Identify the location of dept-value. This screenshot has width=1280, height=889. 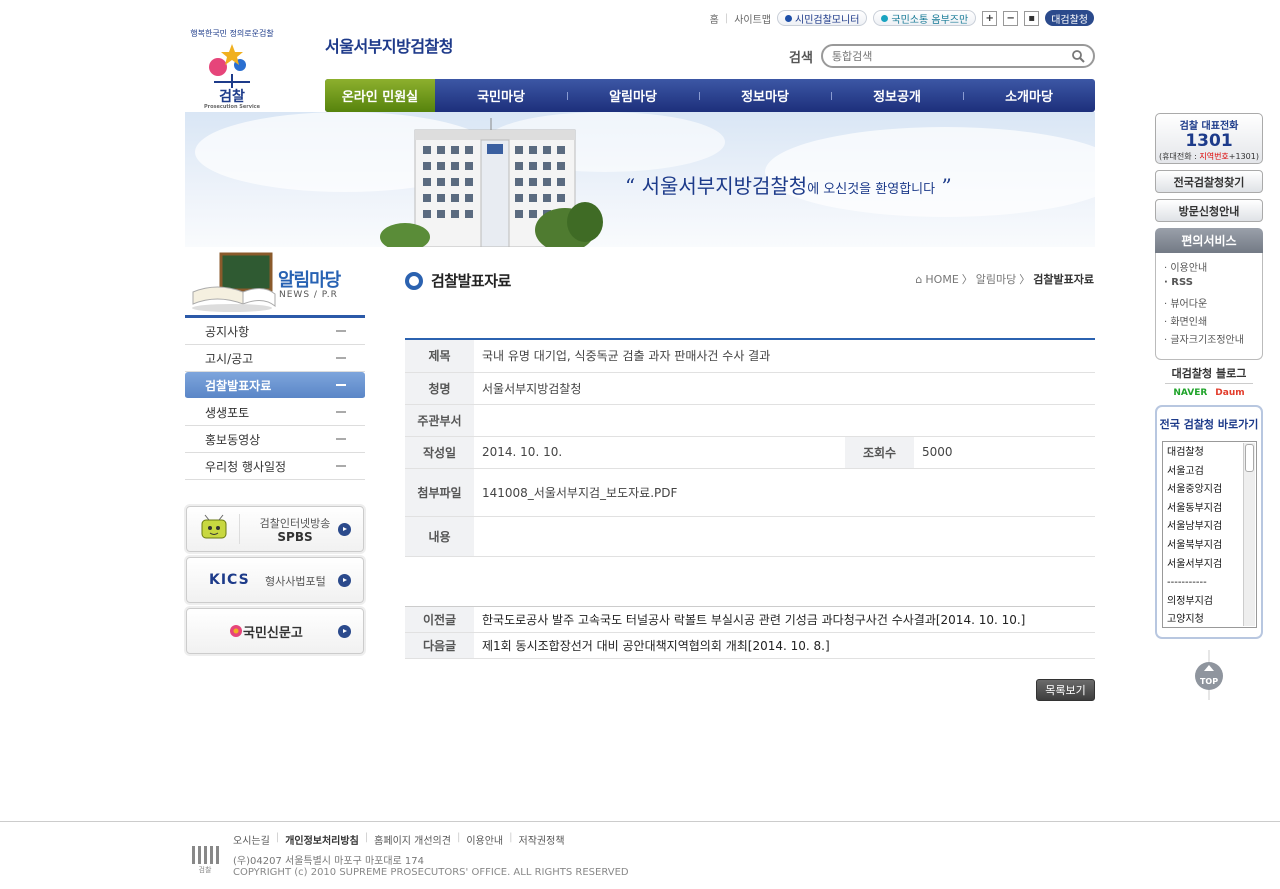
(784, 420).